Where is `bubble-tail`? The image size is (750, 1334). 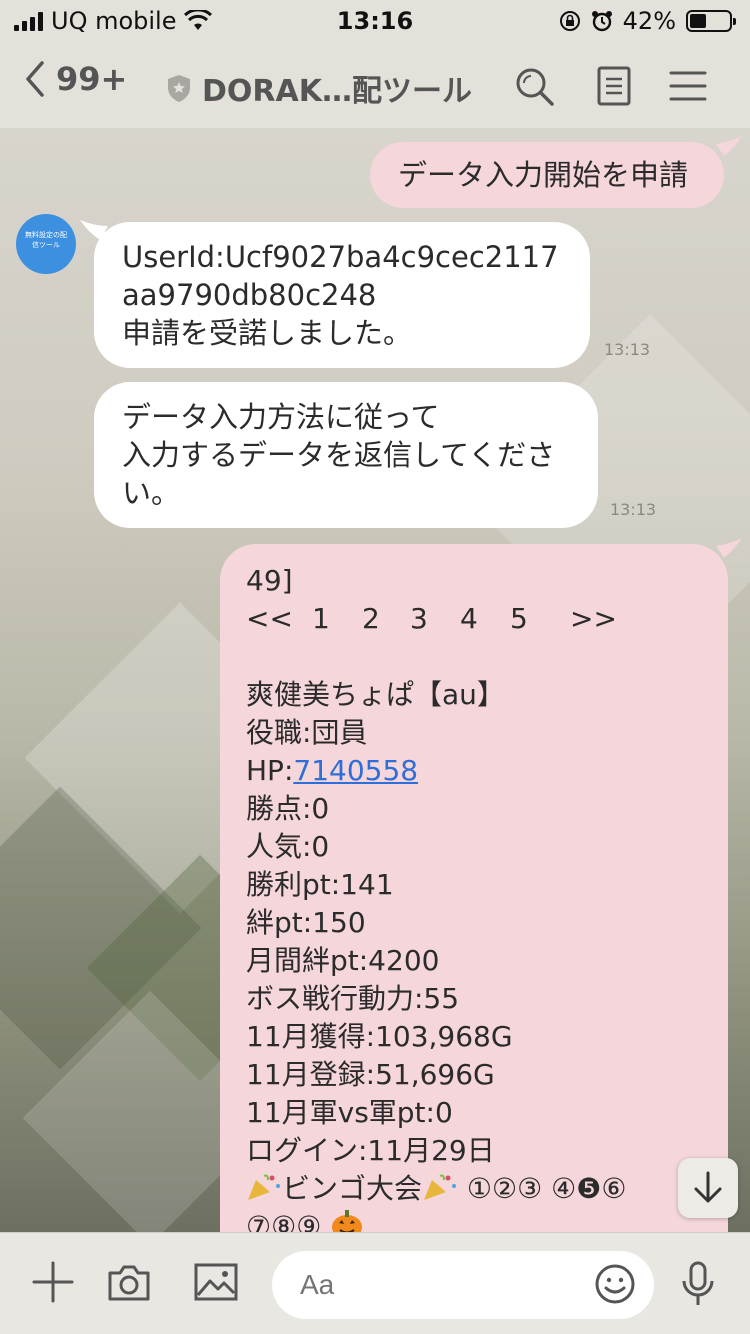 bubble-tail is located at coordinates (729, 146).